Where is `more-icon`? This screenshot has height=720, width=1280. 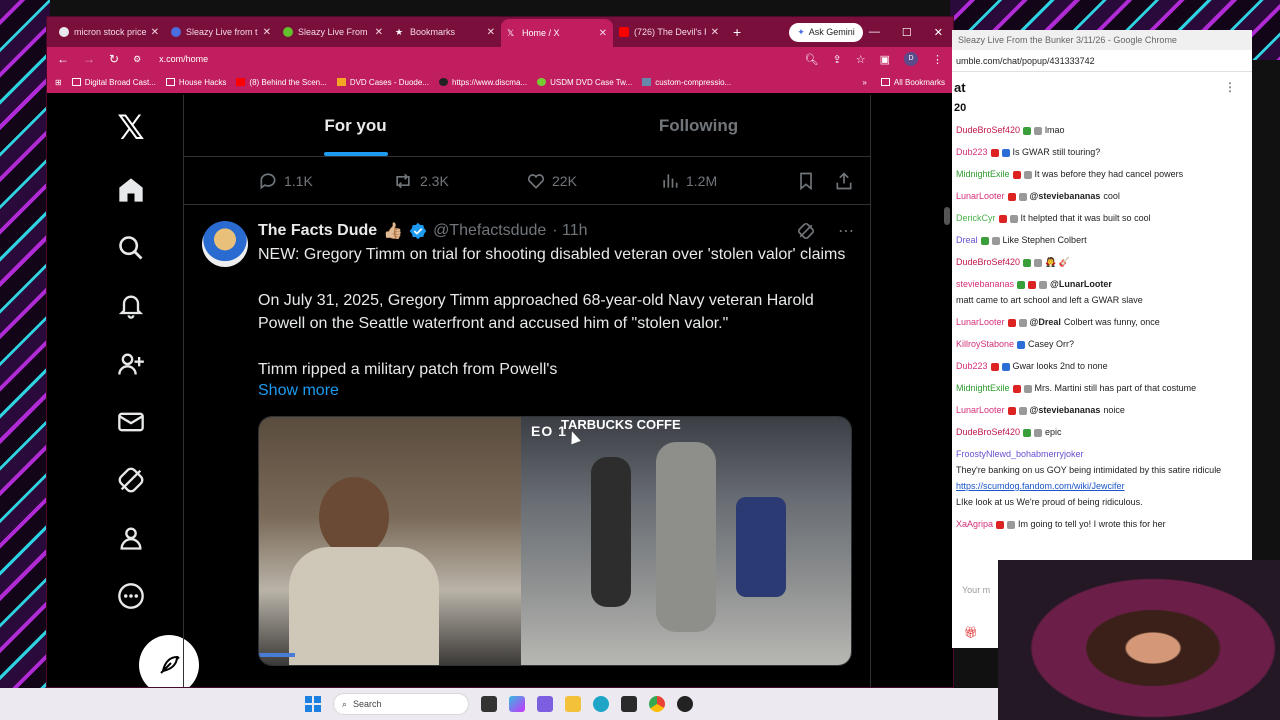 more-icon is located at coordinates (131, 596).